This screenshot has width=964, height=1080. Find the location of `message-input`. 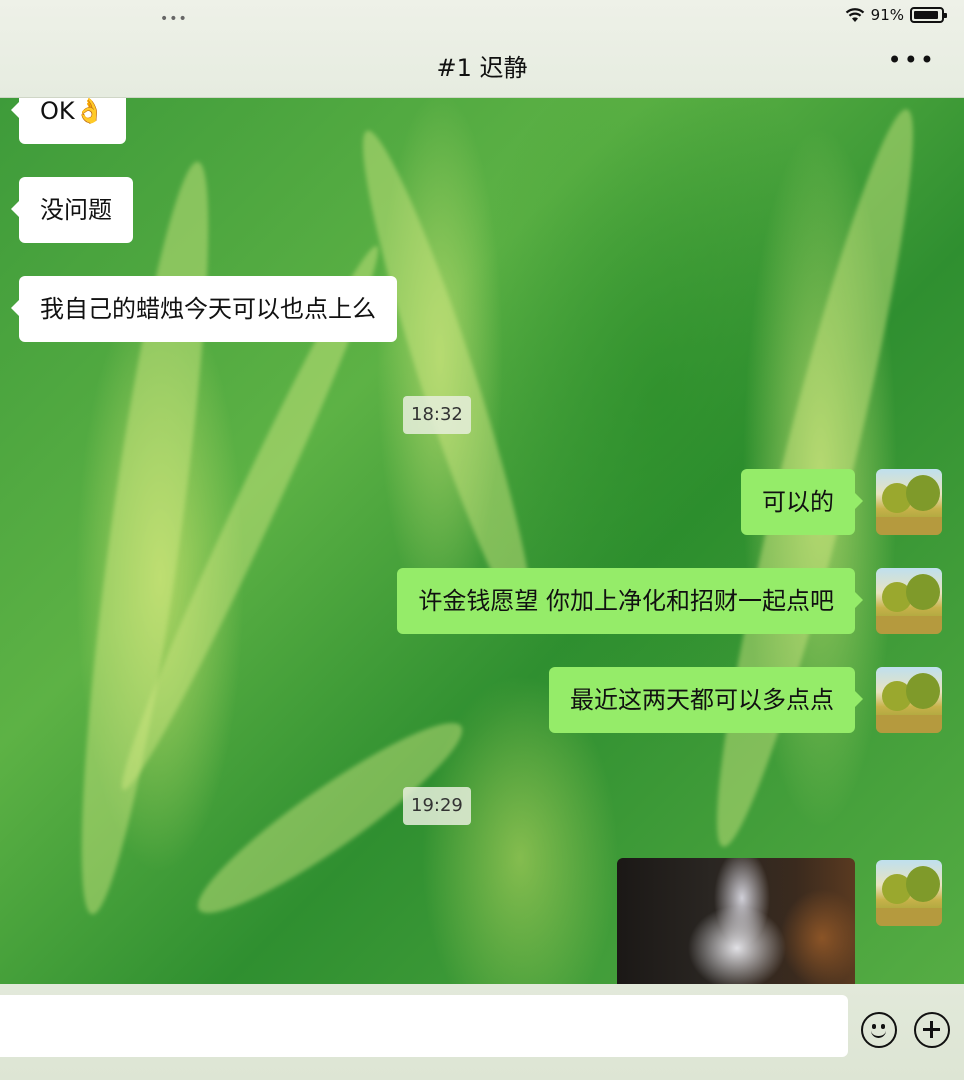

message-input is located at coordinates (424, 1026).